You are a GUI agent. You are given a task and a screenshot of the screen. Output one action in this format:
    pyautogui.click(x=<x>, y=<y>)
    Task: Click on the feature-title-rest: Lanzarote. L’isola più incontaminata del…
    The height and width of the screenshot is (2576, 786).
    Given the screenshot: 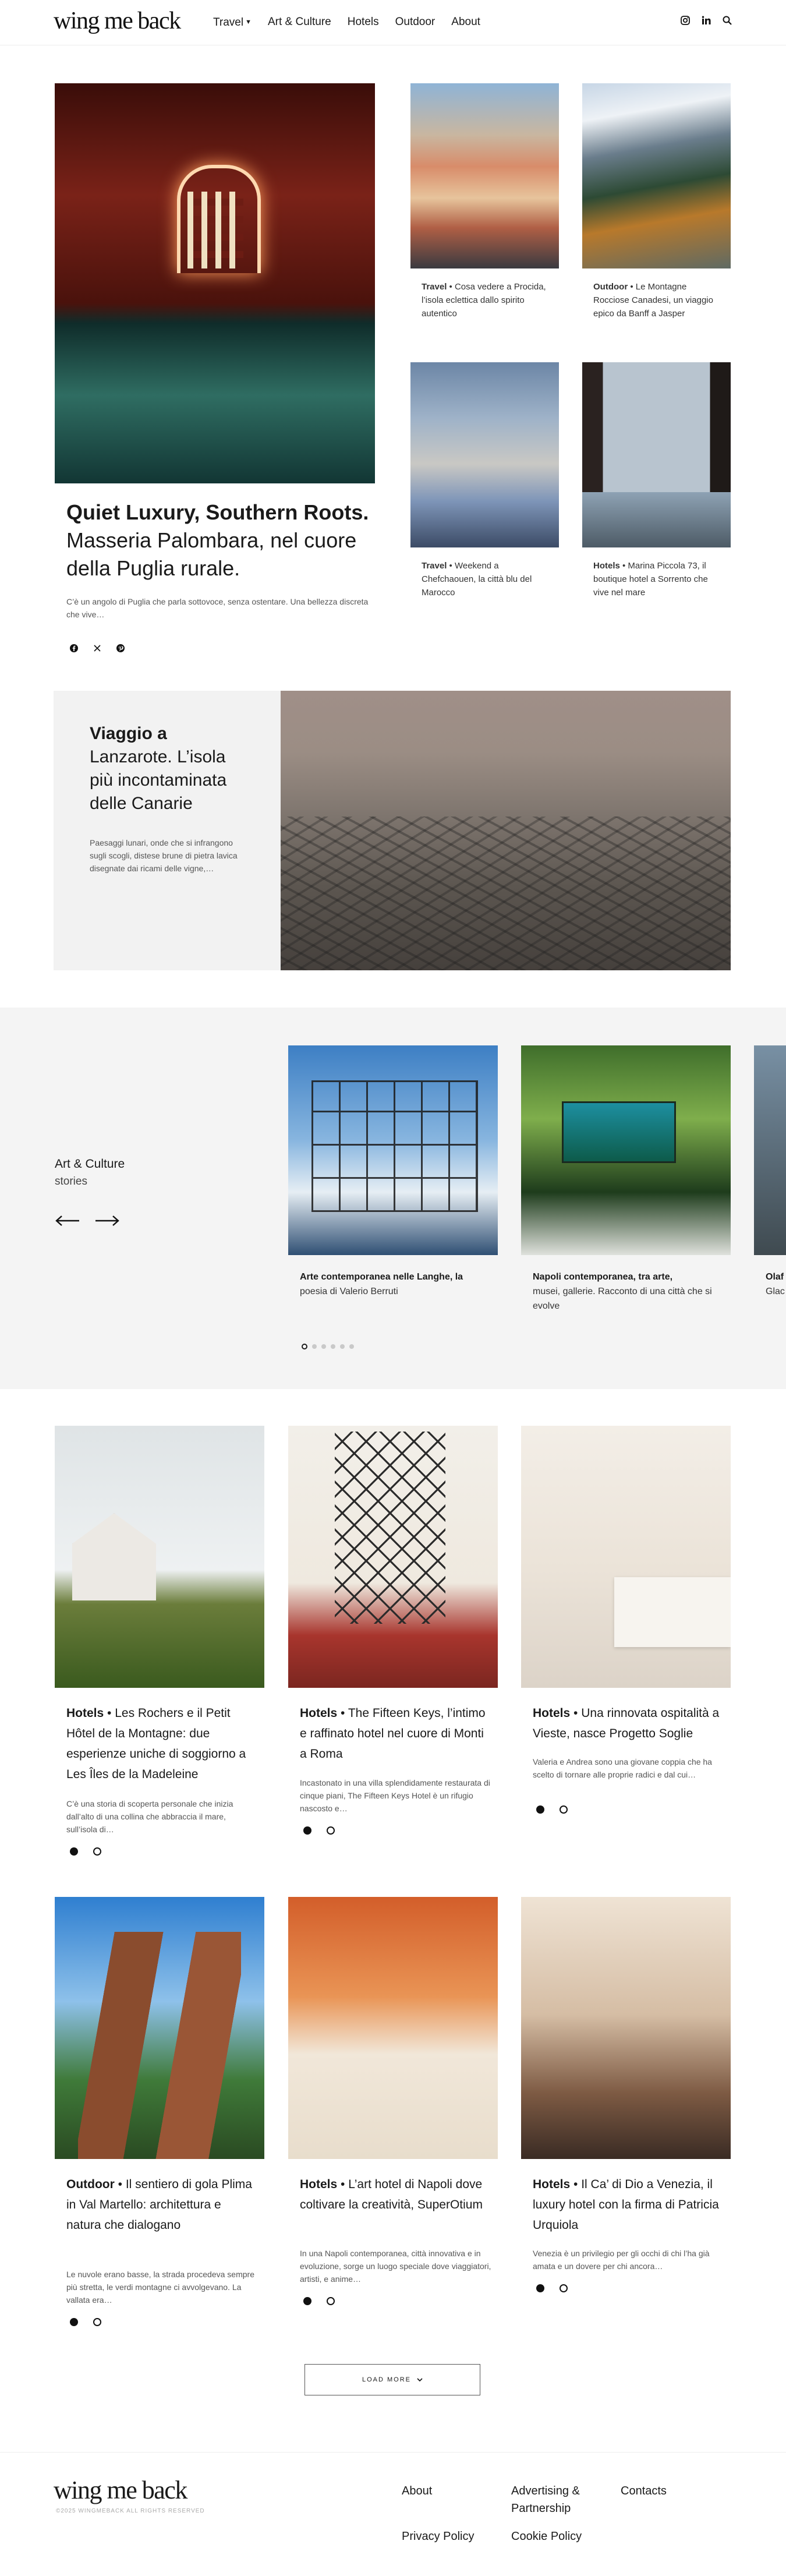 What is the action you would take?
    pyautogui.click(x=158, y=780)
    